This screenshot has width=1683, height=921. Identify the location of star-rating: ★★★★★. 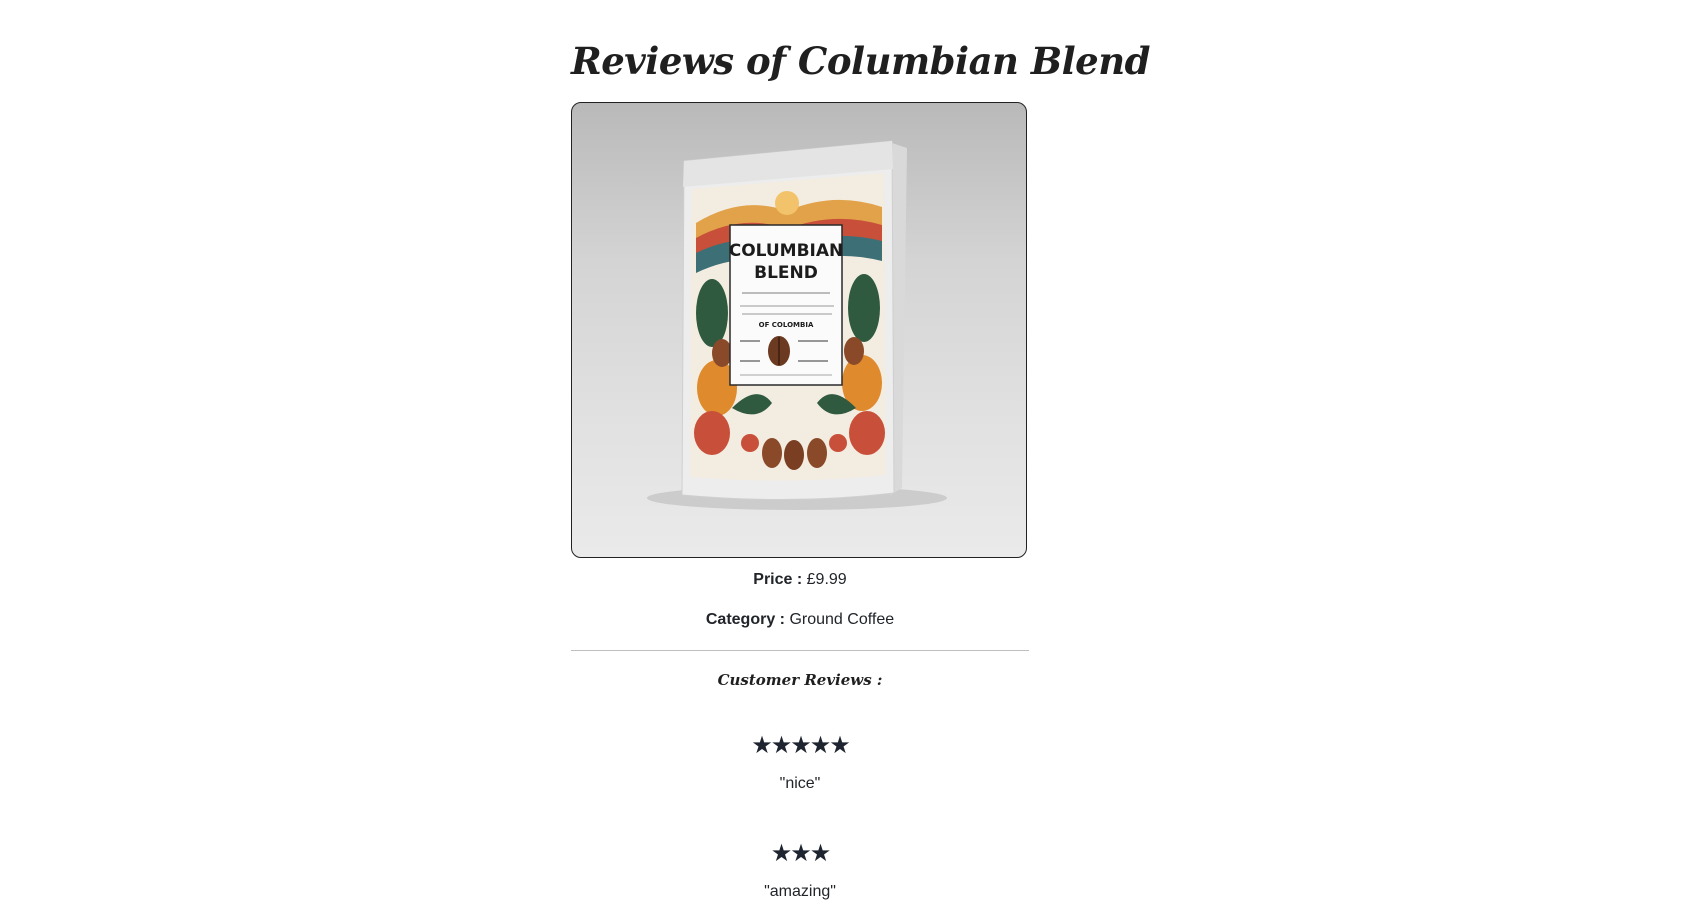
(801, 745).